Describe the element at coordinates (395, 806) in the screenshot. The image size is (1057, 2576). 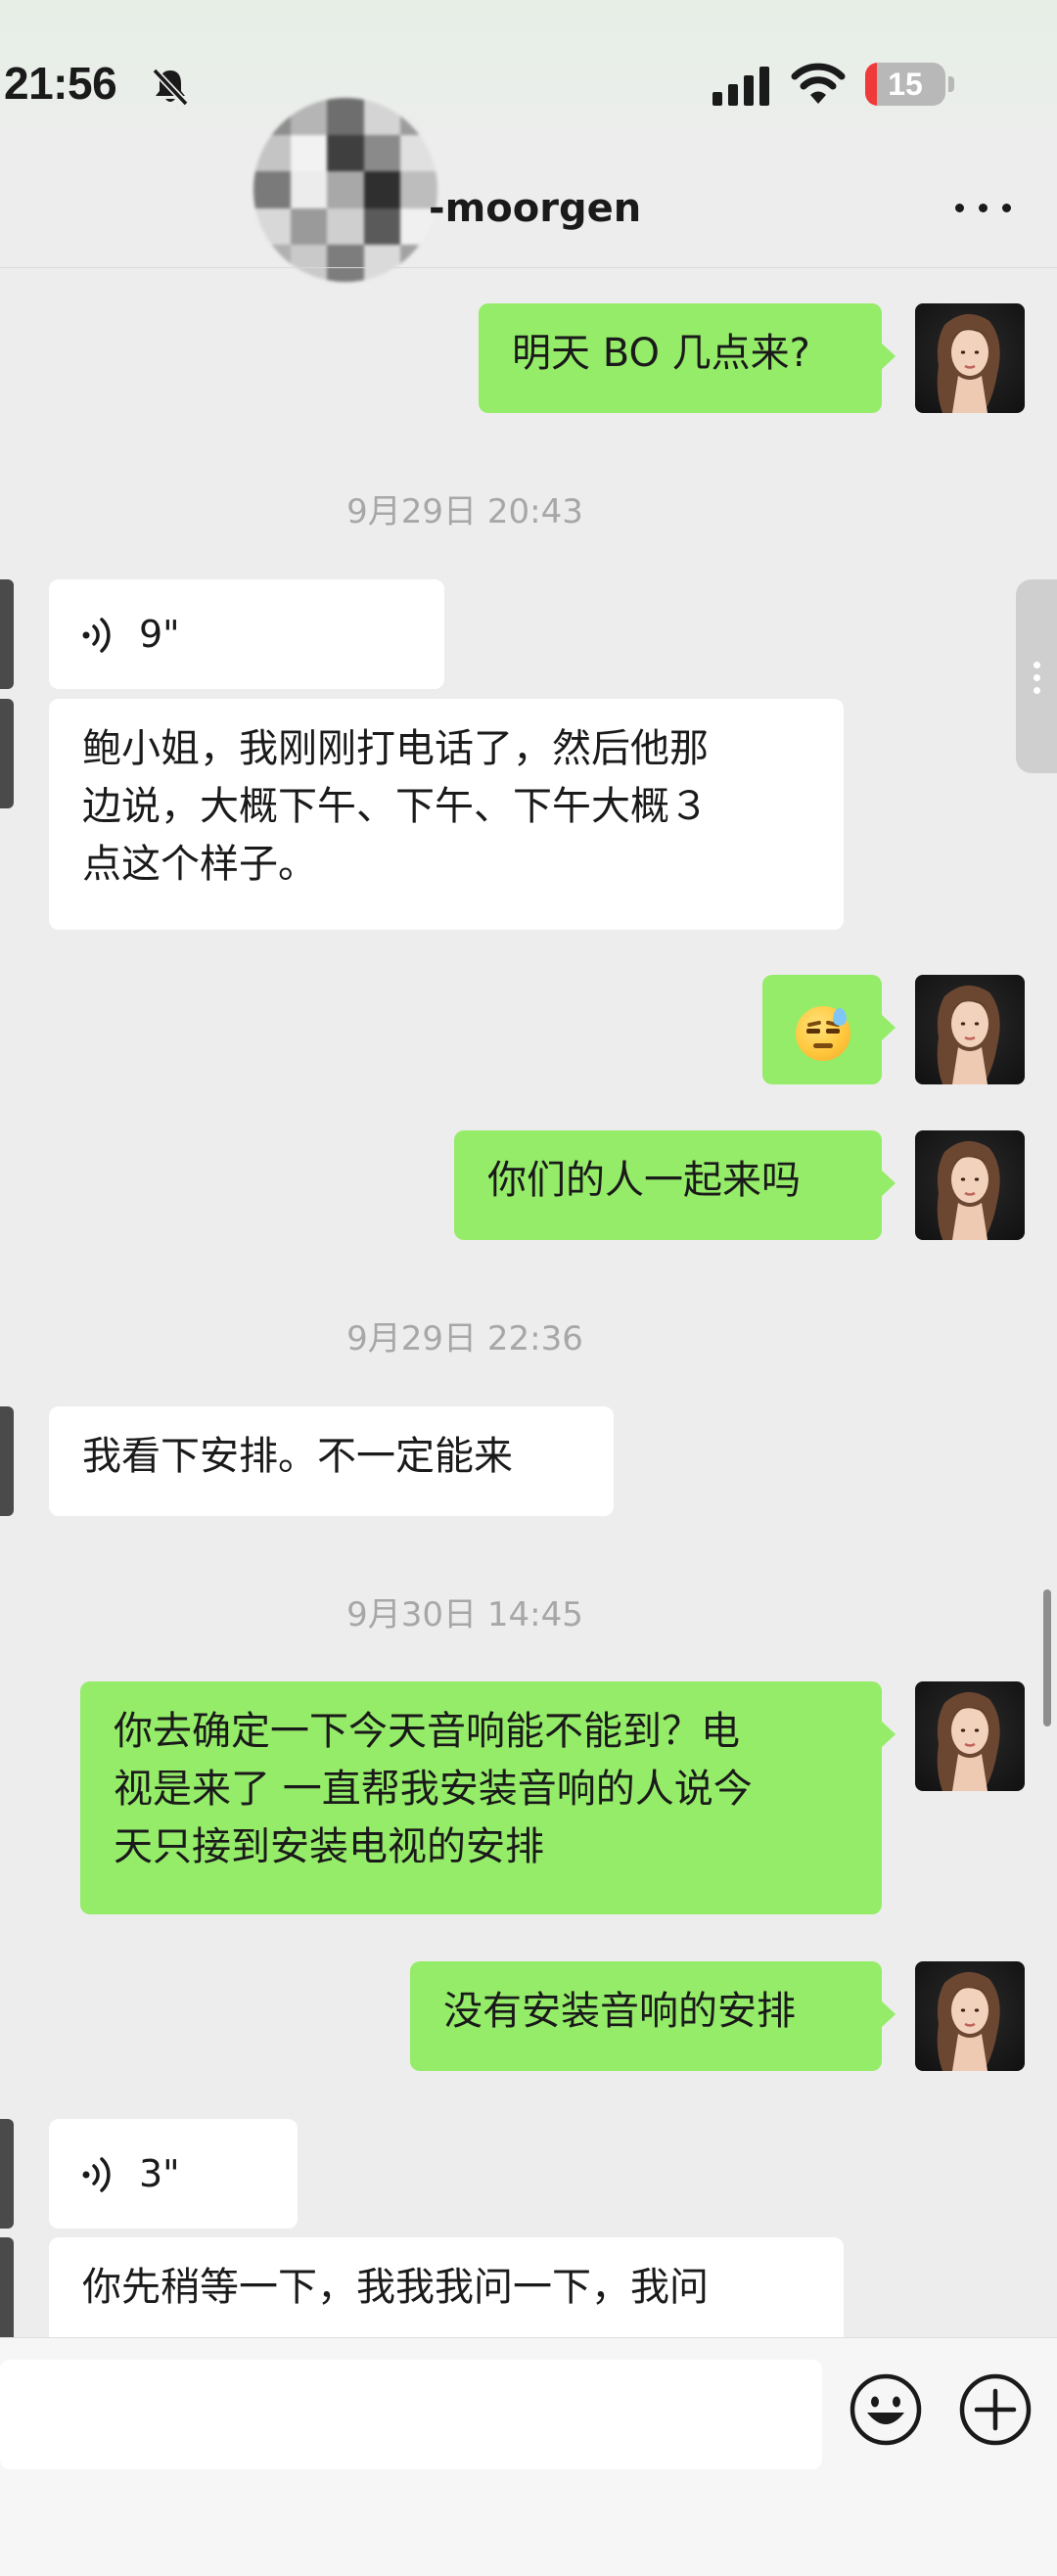
I see `message-text: 边说，大概下午、下午、下午大概３` at that location.